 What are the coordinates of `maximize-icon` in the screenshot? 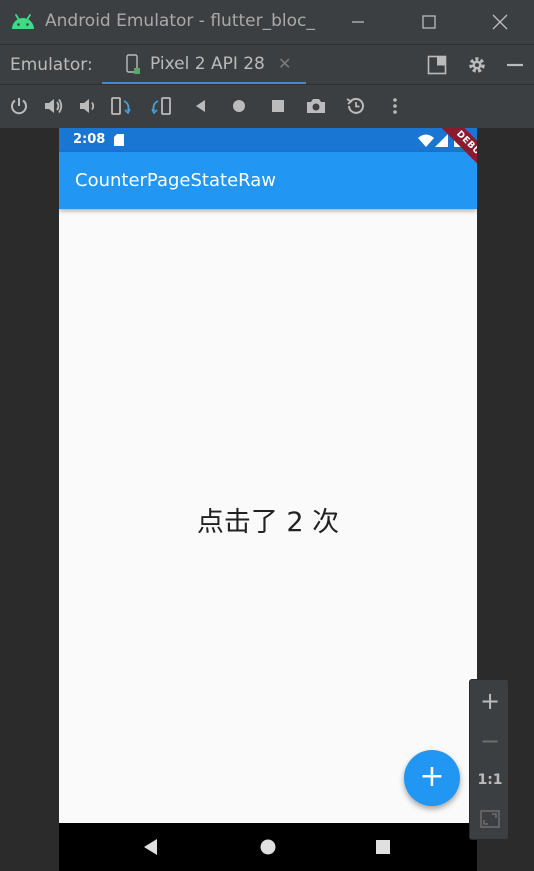 It's located at (429, 22).